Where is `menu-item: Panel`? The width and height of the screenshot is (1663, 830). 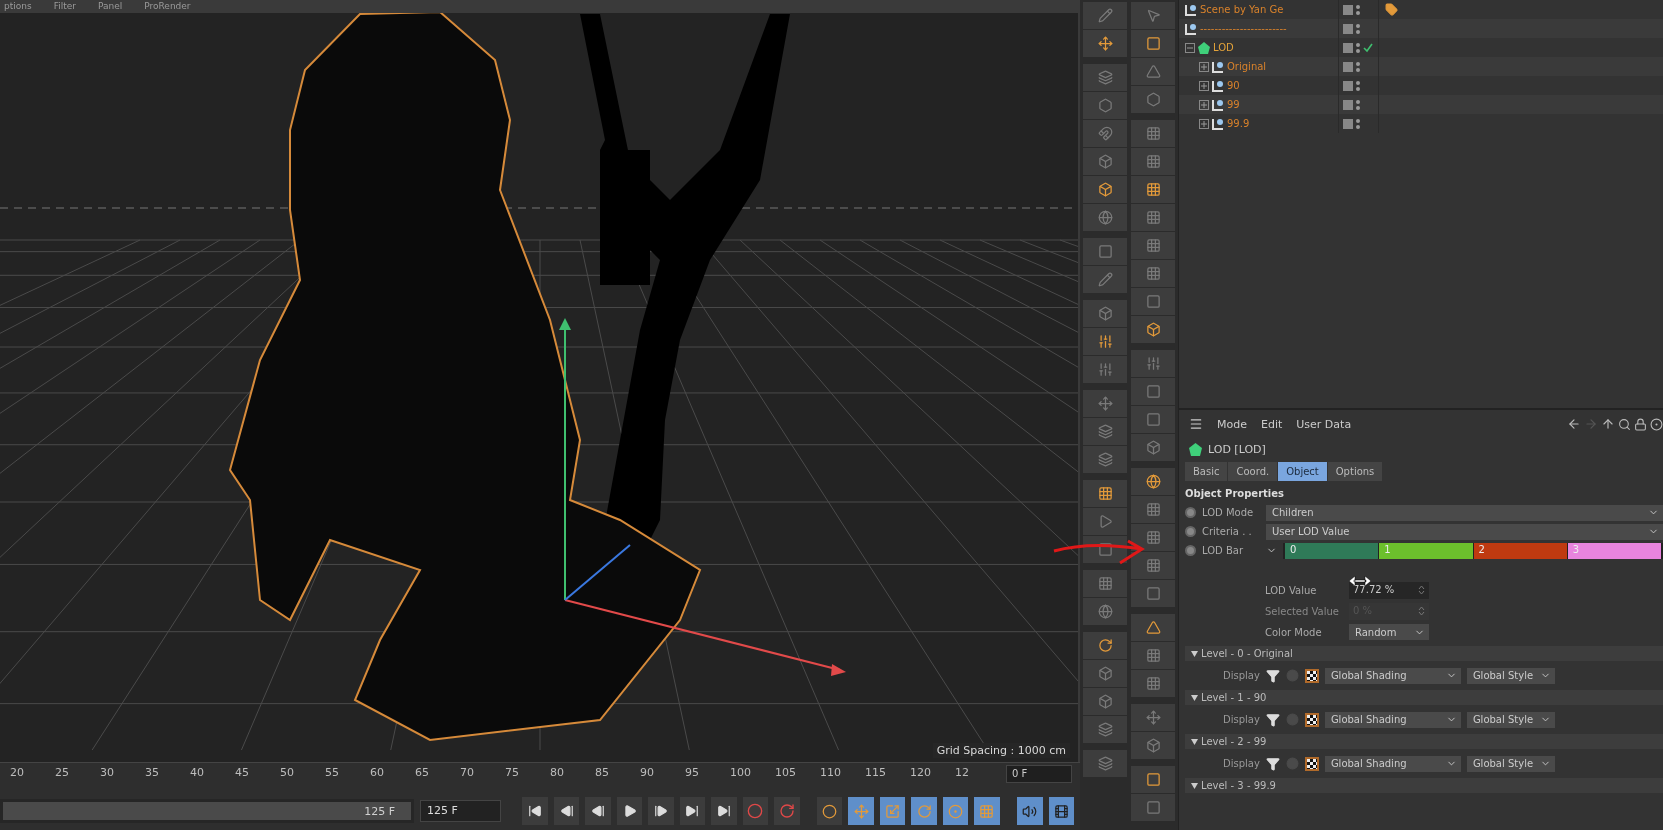 menu-item: Panel is located at coordinates (110, 6).